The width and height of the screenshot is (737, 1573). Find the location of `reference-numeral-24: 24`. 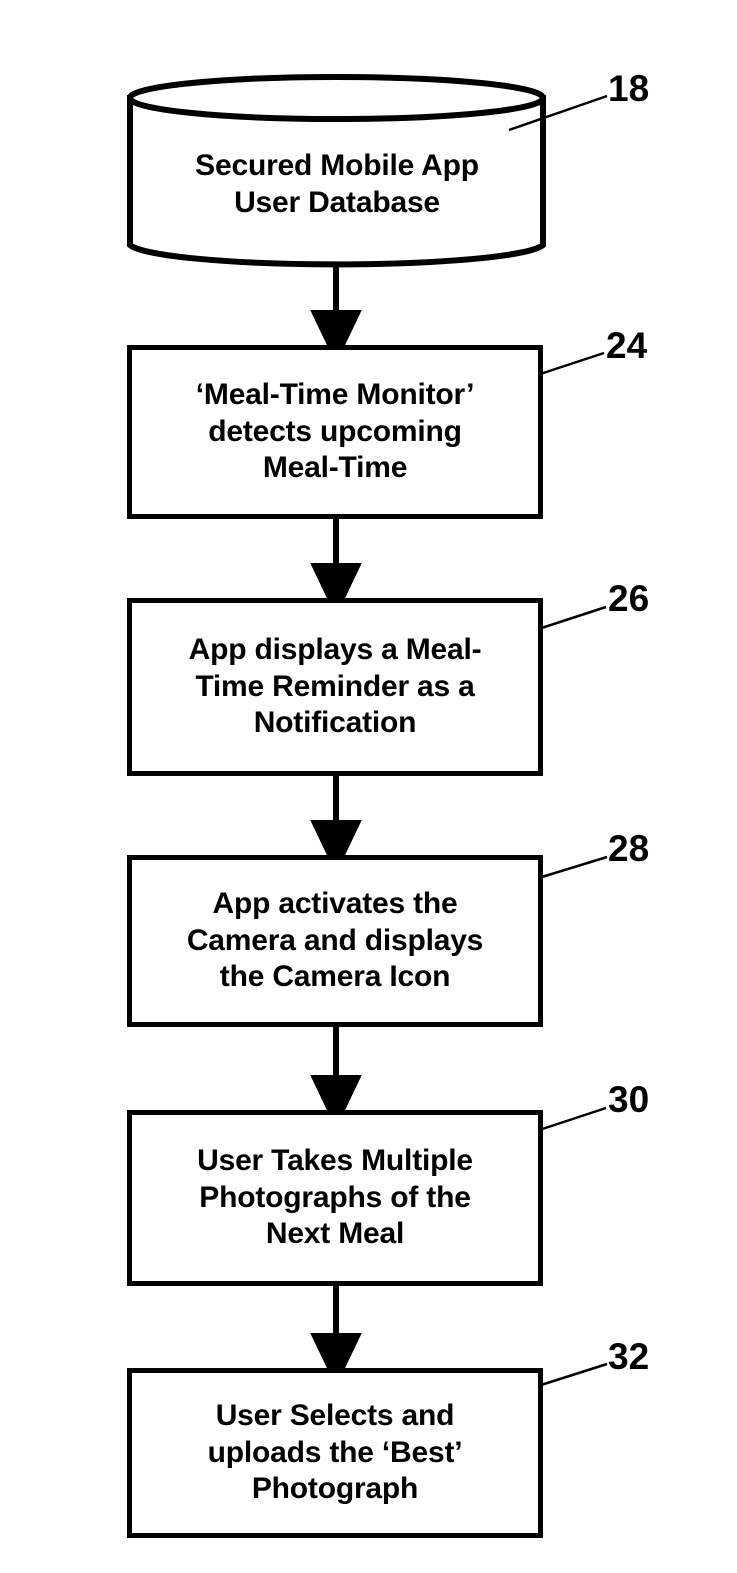

reference-numeral-24: 24 is located at coordinates (627, 345).